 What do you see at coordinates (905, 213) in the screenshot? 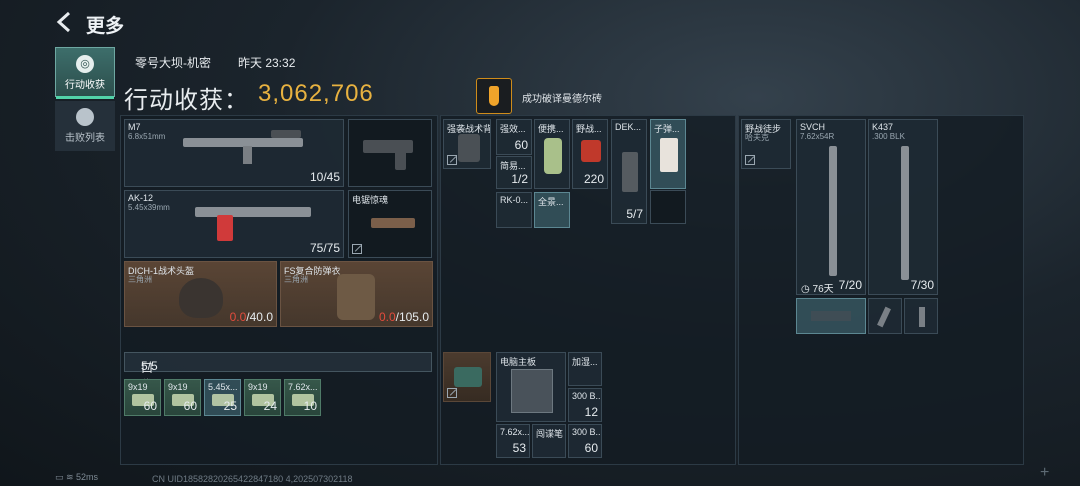
I see `rifle-icon` at bounding box center [905, 213].